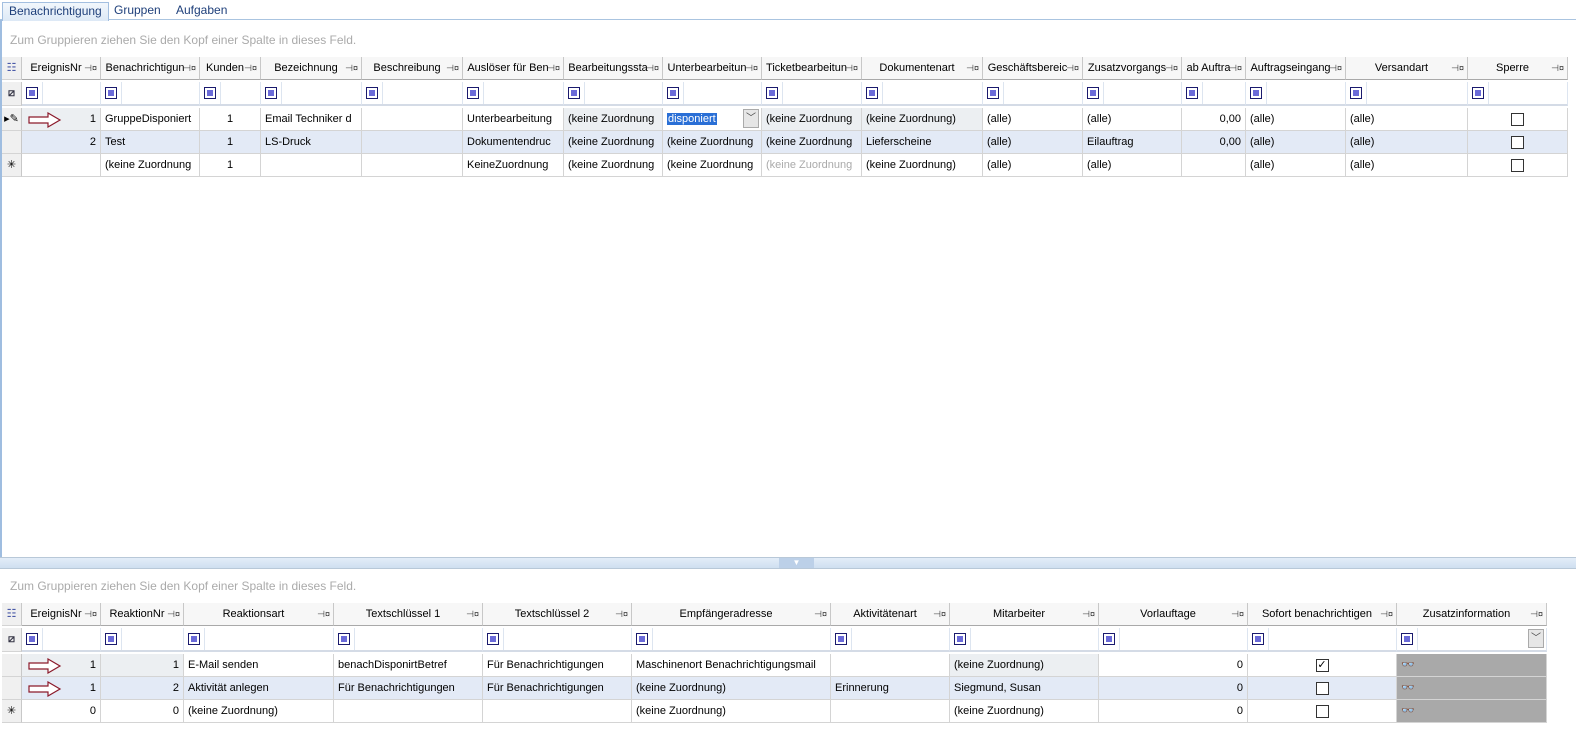 This screenshot has height=744, width=1576. What do you see at coordinates (1322, 665) in the screenshot?
I see `checkbox: ✓` at bounding box center [1322, 665].